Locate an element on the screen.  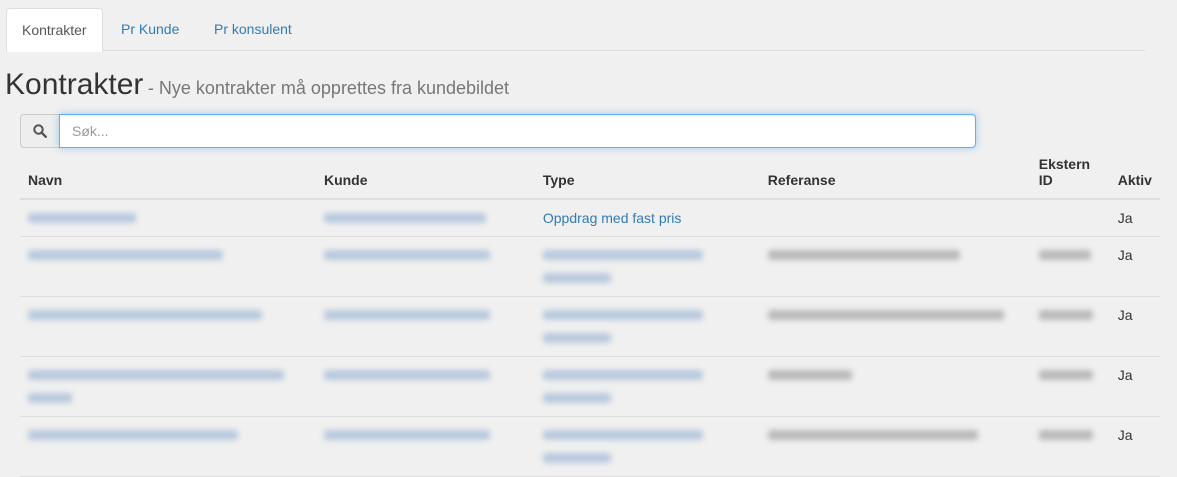
col-header-referanse: Referanse is located at coordinates (895, 176).